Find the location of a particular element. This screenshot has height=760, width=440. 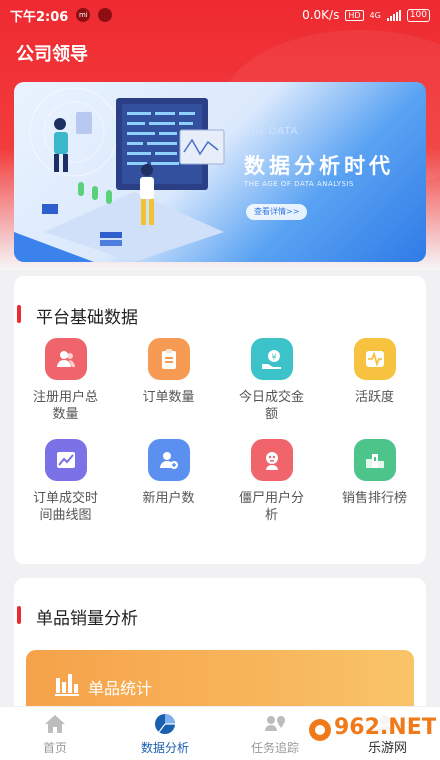

signal-icon is located at coordinates (393, 15).